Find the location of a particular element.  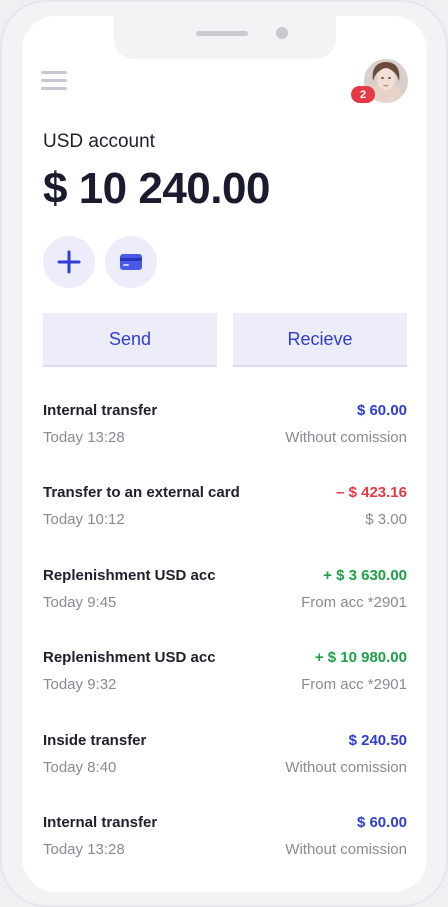

receive-button: Recieve is located at coordinates (320, 339).